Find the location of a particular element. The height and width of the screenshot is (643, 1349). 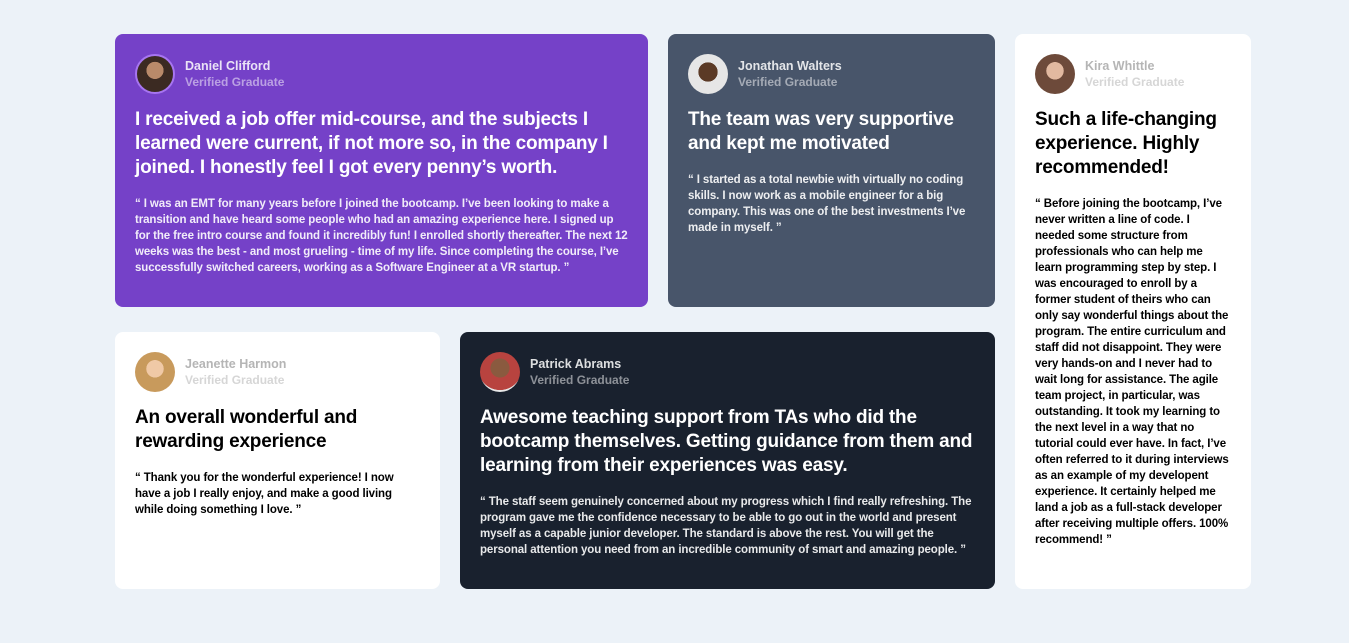

testimonial-header: Jeanette Harmon Verified Graduate is located at coordinates (277, 372).